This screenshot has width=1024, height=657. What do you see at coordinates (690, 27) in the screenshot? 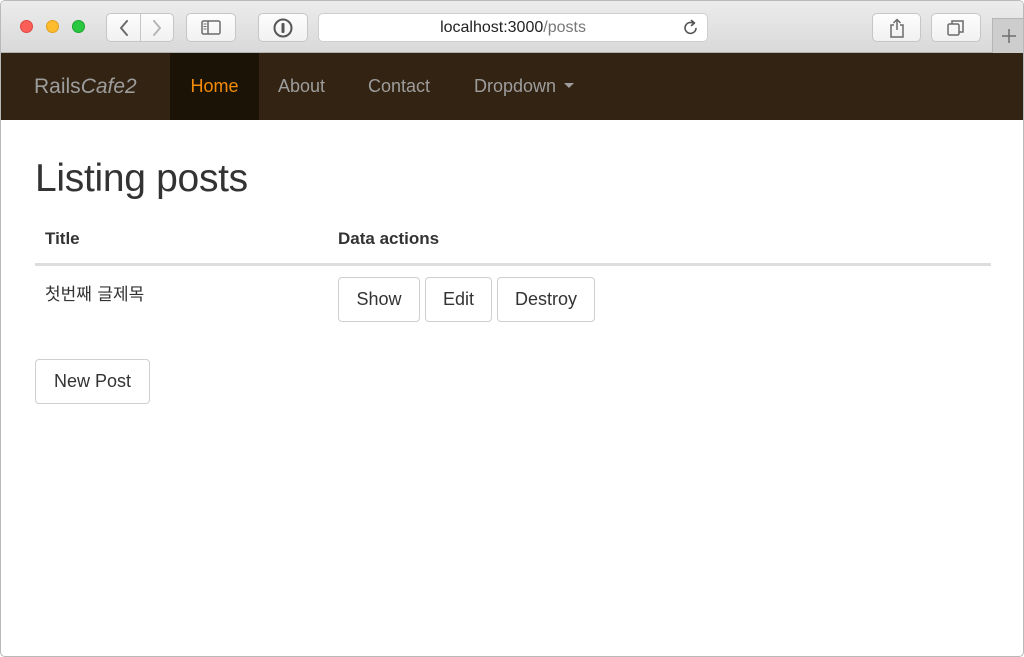
I see `reload-icon` at bounding box center [690, 27].